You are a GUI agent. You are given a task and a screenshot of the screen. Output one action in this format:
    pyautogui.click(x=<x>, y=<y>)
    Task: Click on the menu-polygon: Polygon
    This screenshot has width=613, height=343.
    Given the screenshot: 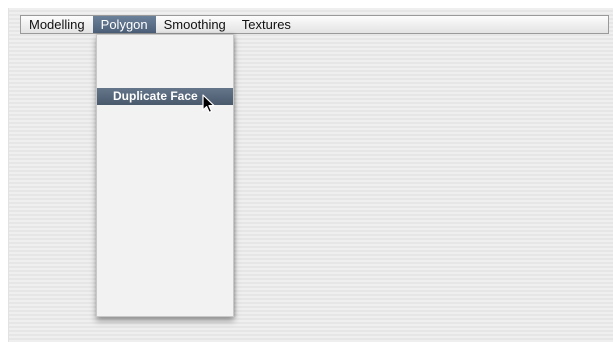 What is the action you would take?
    pyautogui.click(x=124, y=24)
    